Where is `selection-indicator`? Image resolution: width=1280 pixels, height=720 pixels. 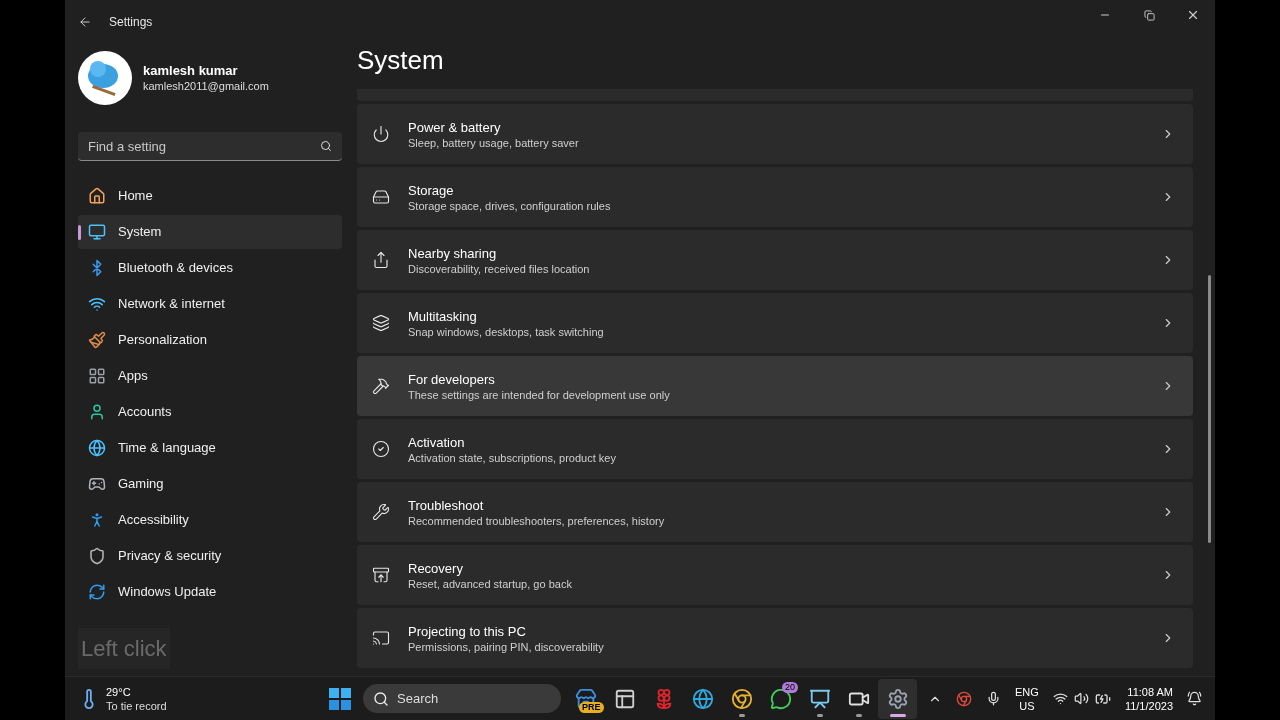
selection-indicator is located at coordinates (79, 232).